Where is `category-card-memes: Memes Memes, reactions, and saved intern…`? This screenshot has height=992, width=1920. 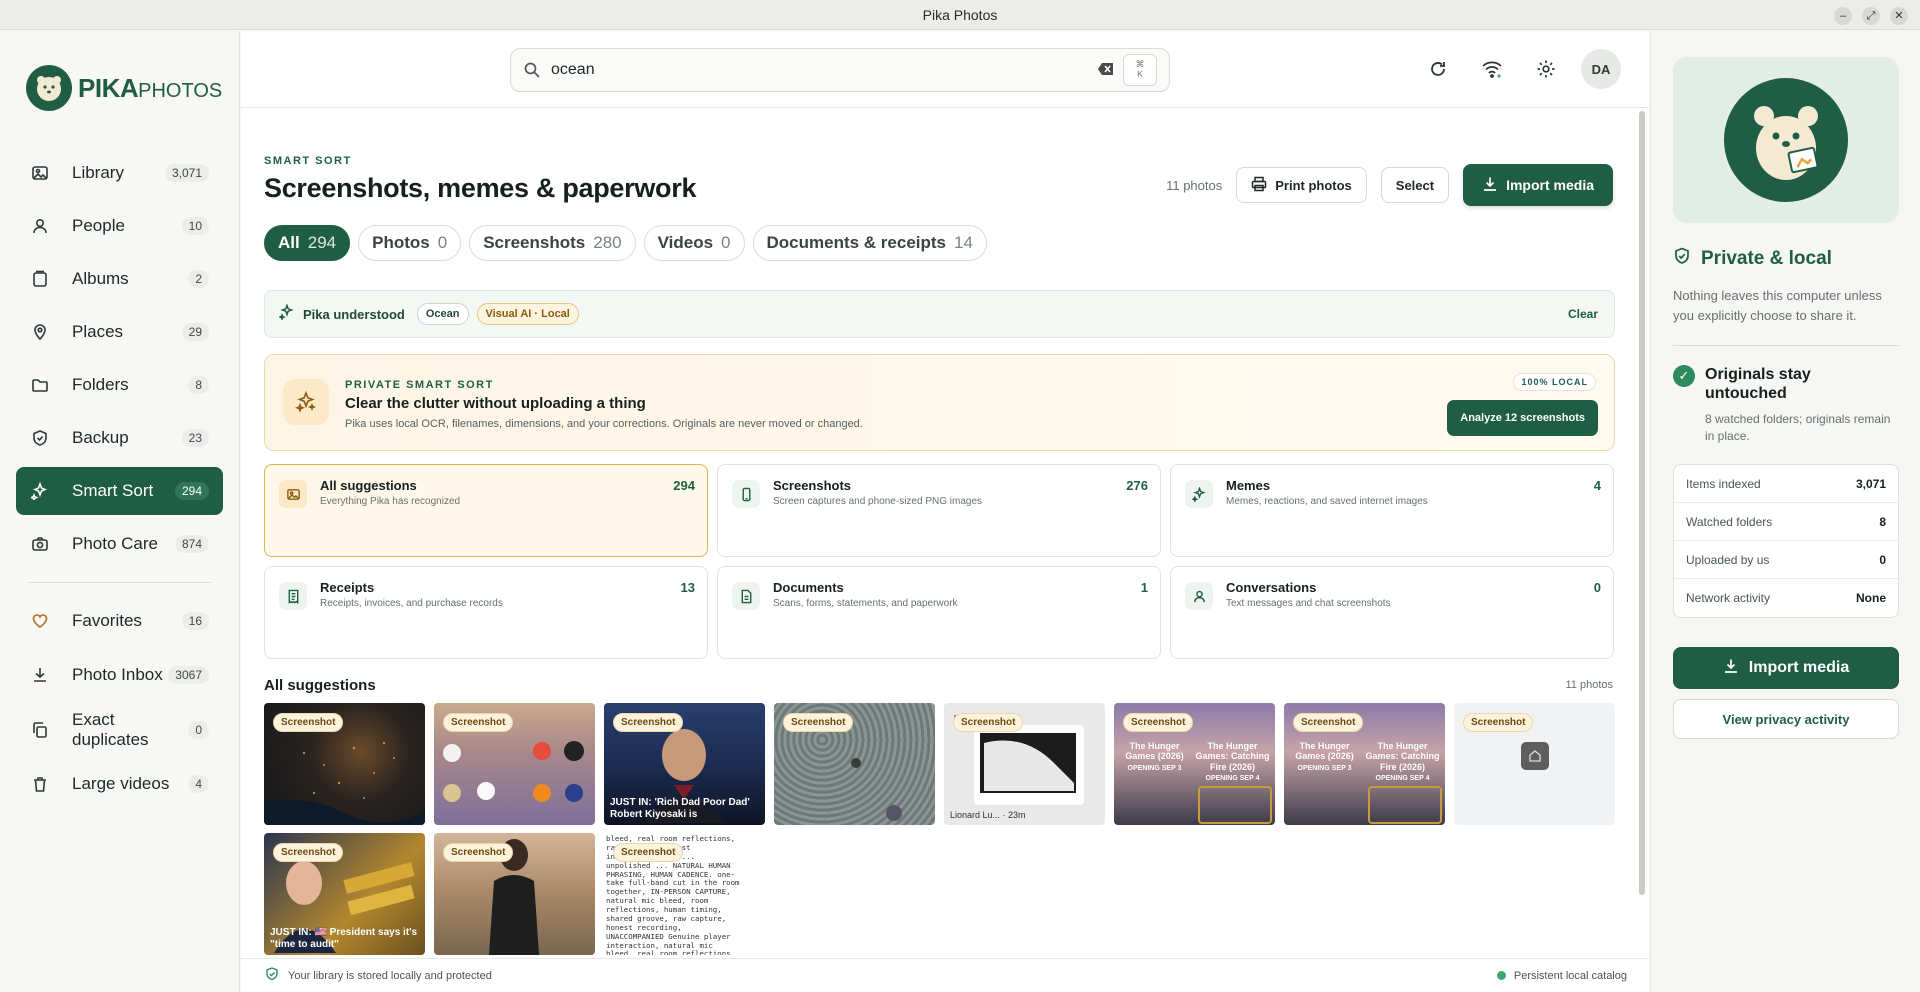 category-card-memes: Memes Memes, reactions, and saved intern… is located at coordinates (1392, 510).